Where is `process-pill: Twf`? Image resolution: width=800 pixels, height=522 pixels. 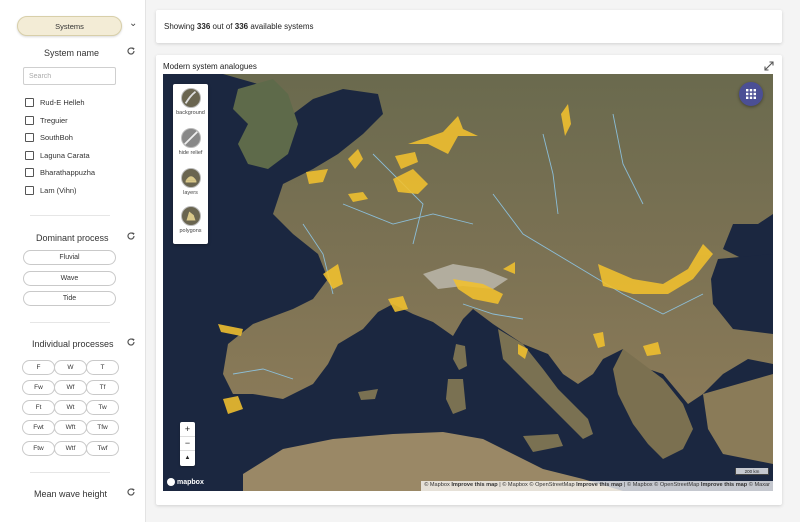 process-pill: Twf is located at coordinates (102, 448).